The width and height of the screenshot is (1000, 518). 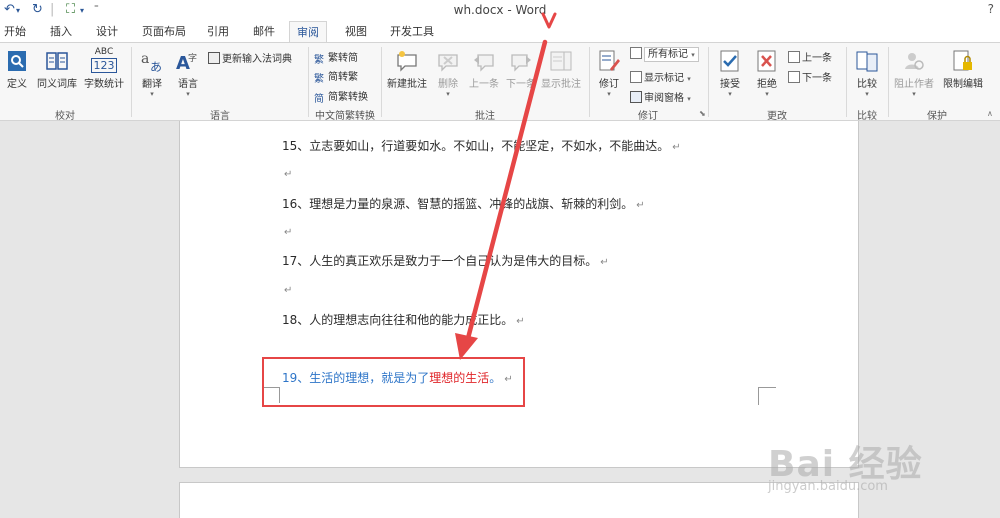 What do you see at coordinates (476, 146) in the screenshot?
I see `paragraph-15-text: 15、立志要如山，行道要如水。不如山，不能坚定，不如水，不能曲达。` at bounding box center [476, 146].